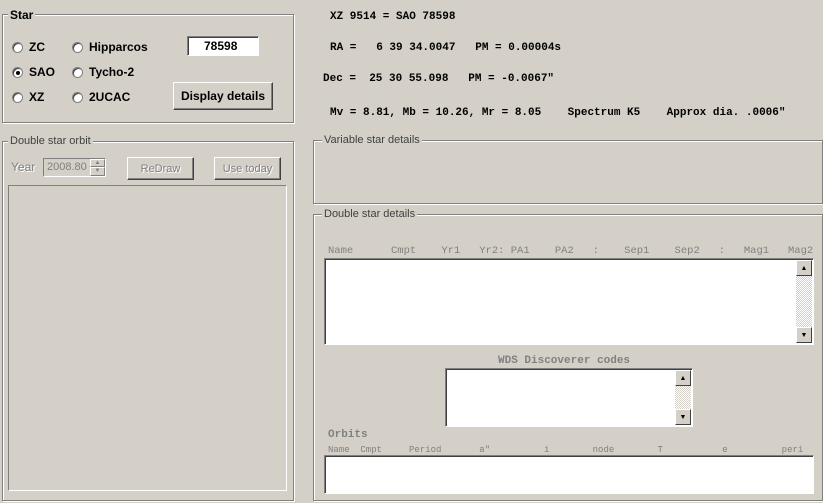  I want to click on radio-tycho2-label: Tycho-2, so click(112, 72).